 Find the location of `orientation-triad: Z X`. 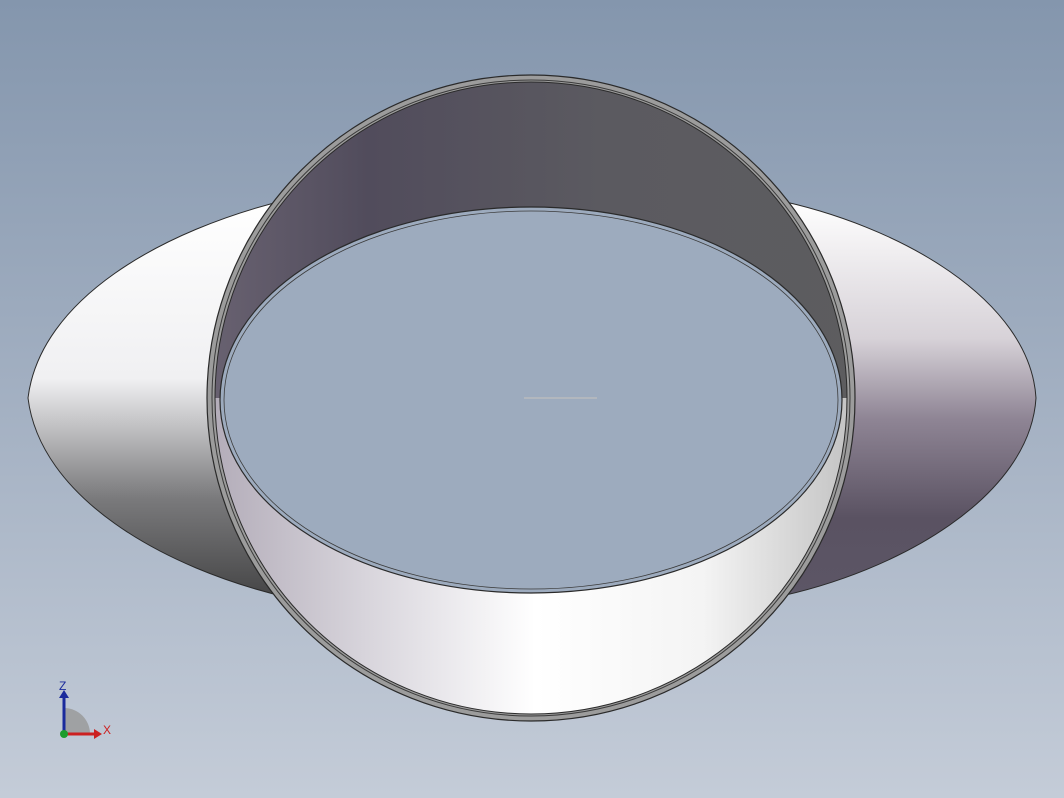

orientation-triad: Z X is located at coordinates (88, 712).